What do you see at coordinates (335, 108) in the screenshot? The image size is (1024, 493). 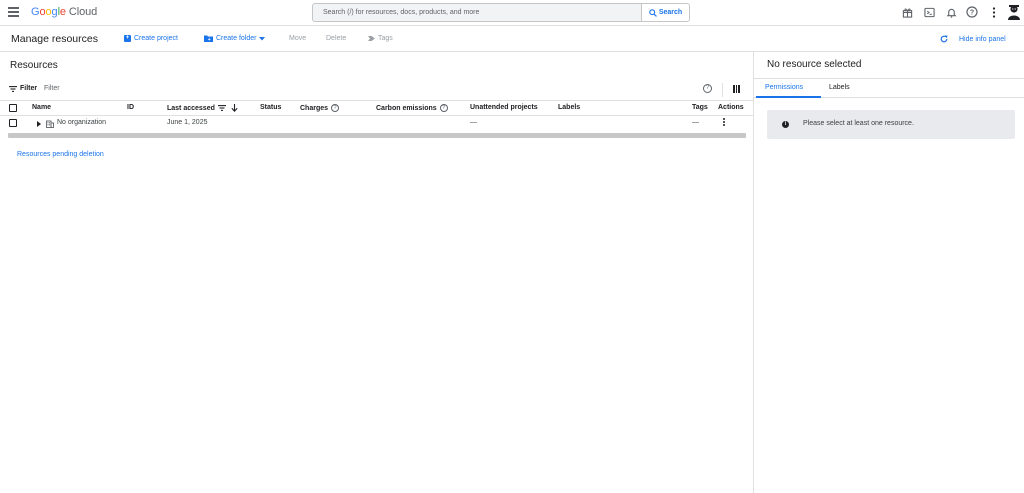 I see `charges-help-icon: ?` at bounding box center [335, 108].